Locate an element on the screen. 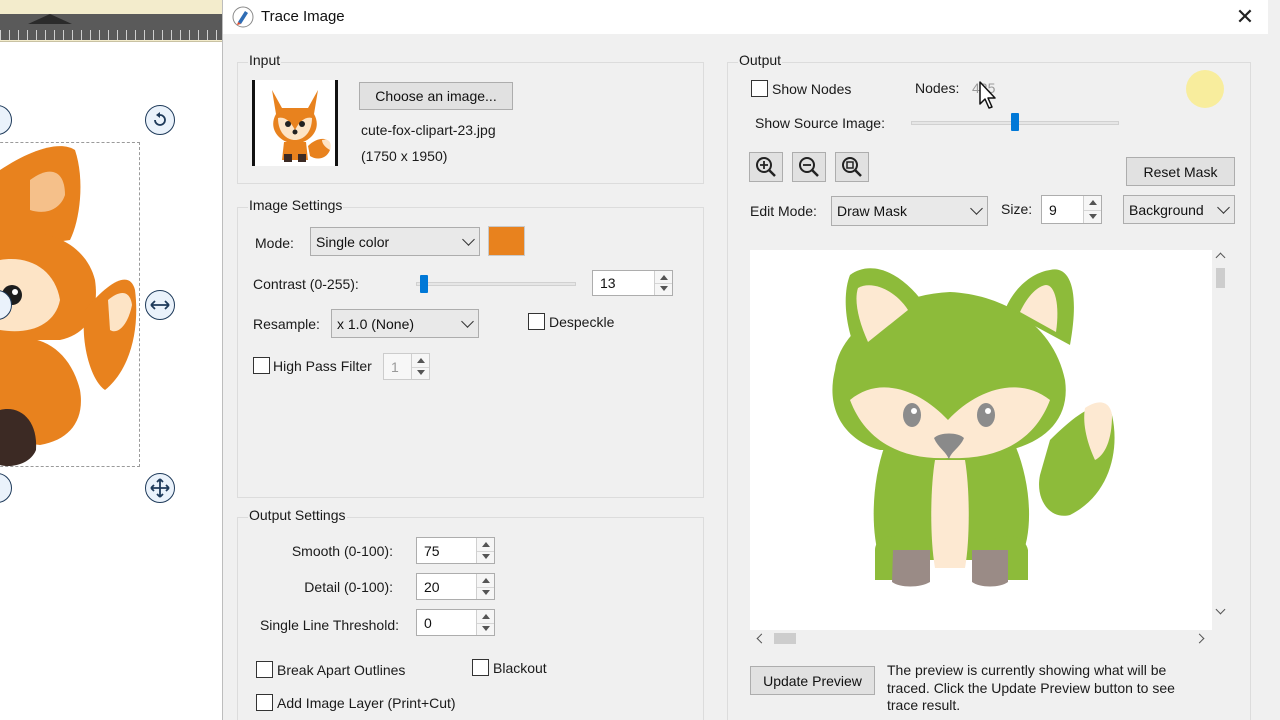 This screenshot has width=1280, height=720. mode-select: Single color is located at coordinates (395, 241).